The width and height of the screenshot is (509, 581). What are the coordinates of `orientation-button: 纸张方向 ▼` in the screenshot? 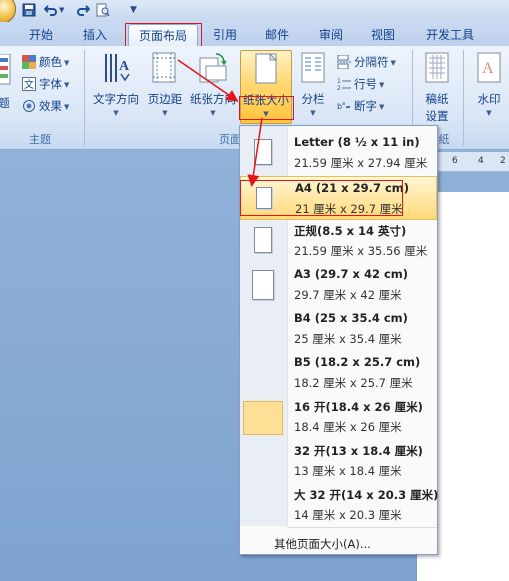 It's located at (213, 84).